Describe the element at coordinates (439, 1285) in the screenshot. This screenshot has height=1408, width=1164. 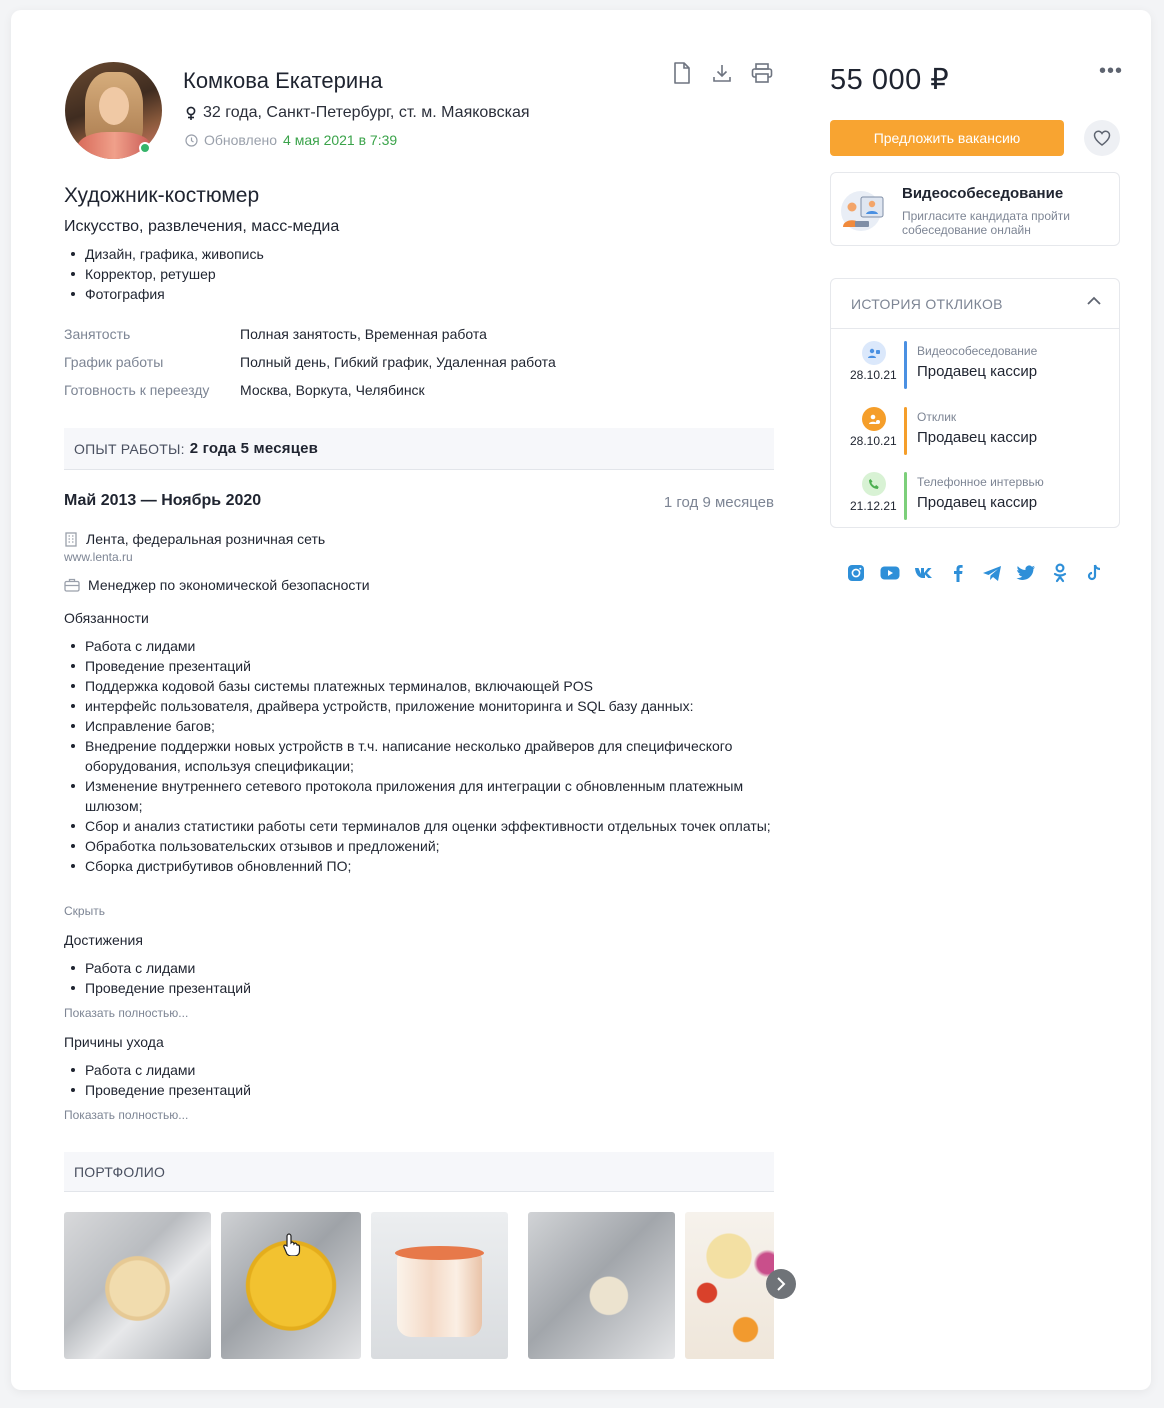
I see `portfolio-item-ice-cream-cup` at that location.